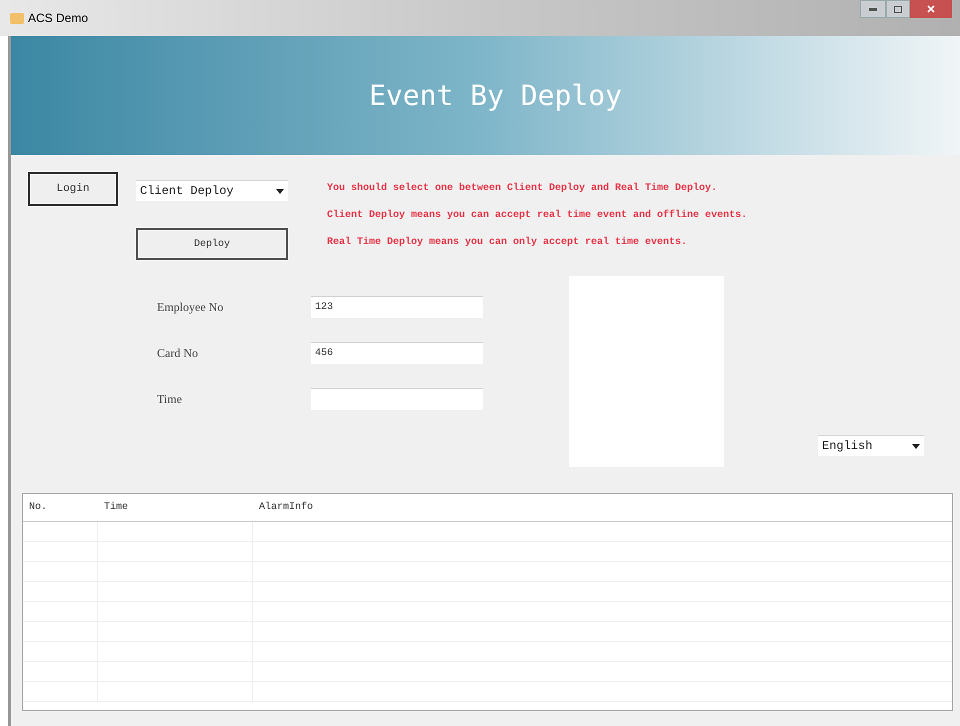  What do you see at coordinates (602, 507) in the screenshot?
I see `column-header: AlarmInfo` at bounding box center [602, 507].